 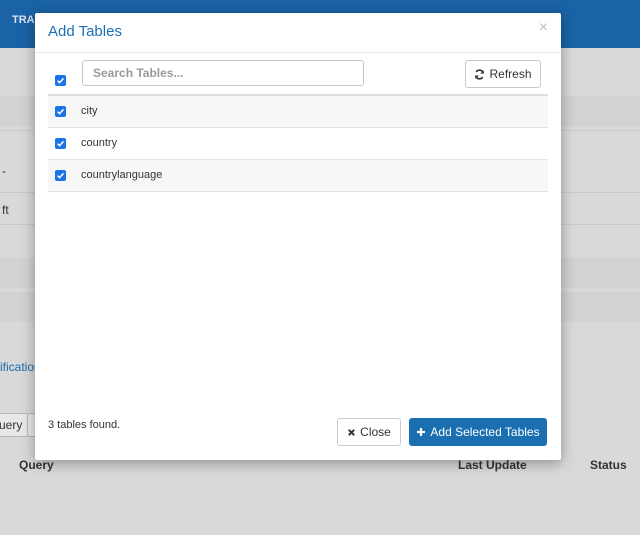 I want to click on close-button-label: Close, so click(x=375, y=432).